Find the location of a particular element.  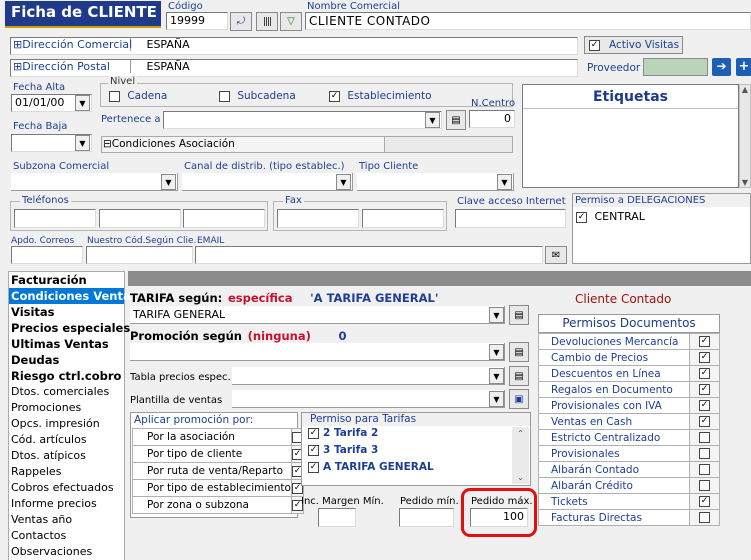

nav-item: Observaciones is located at coordinates (66, 552).